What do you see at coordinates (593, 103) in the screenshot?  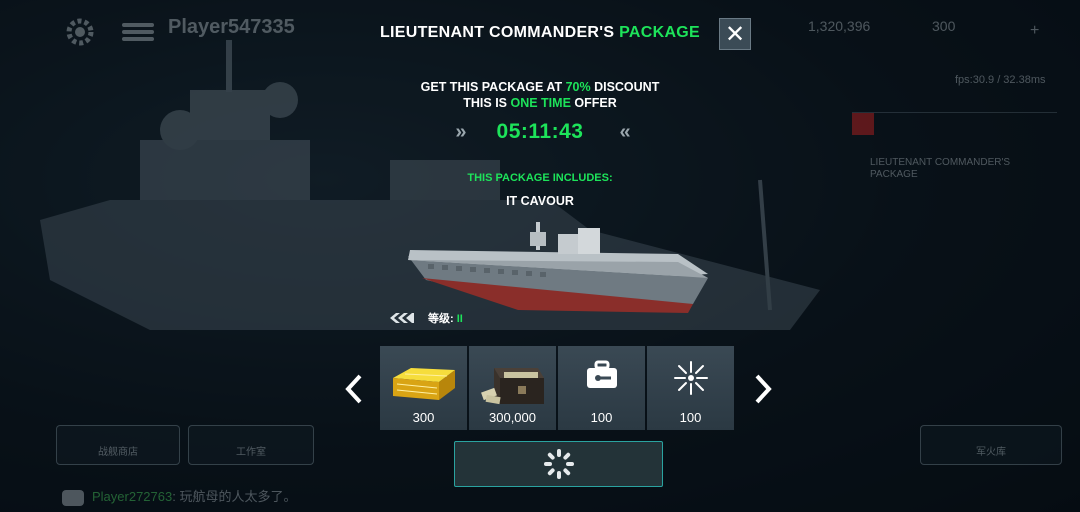 I see `offer-suffix: OFFER` at bounding box center [593, 103].